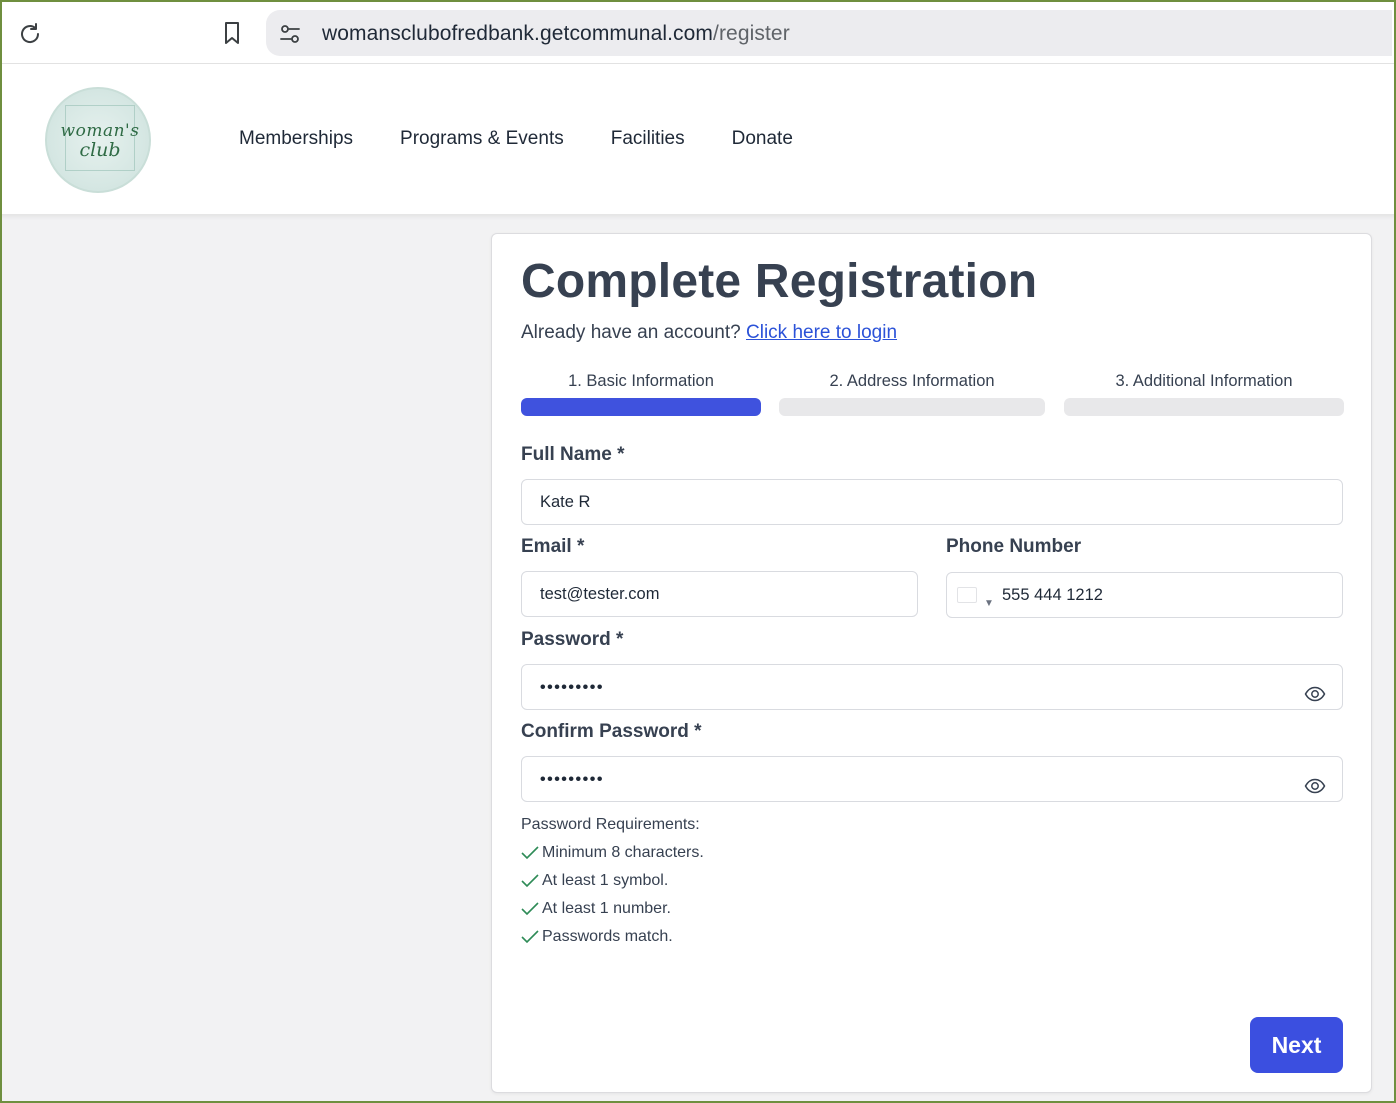 The image size is (1396, 1103). What do you see at coordinates (605, 880) in the screenshot?
I see `requirement-text: At least 1 symbol.` at bounding box center [605, 880].